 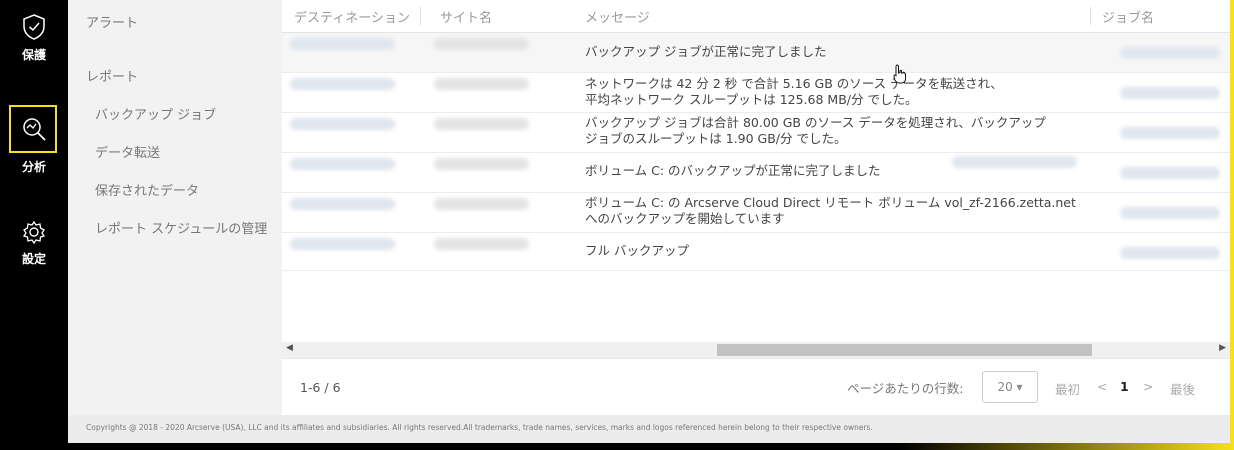 I want to click on nav-analysis: 分析, so click(x=34, y=145).